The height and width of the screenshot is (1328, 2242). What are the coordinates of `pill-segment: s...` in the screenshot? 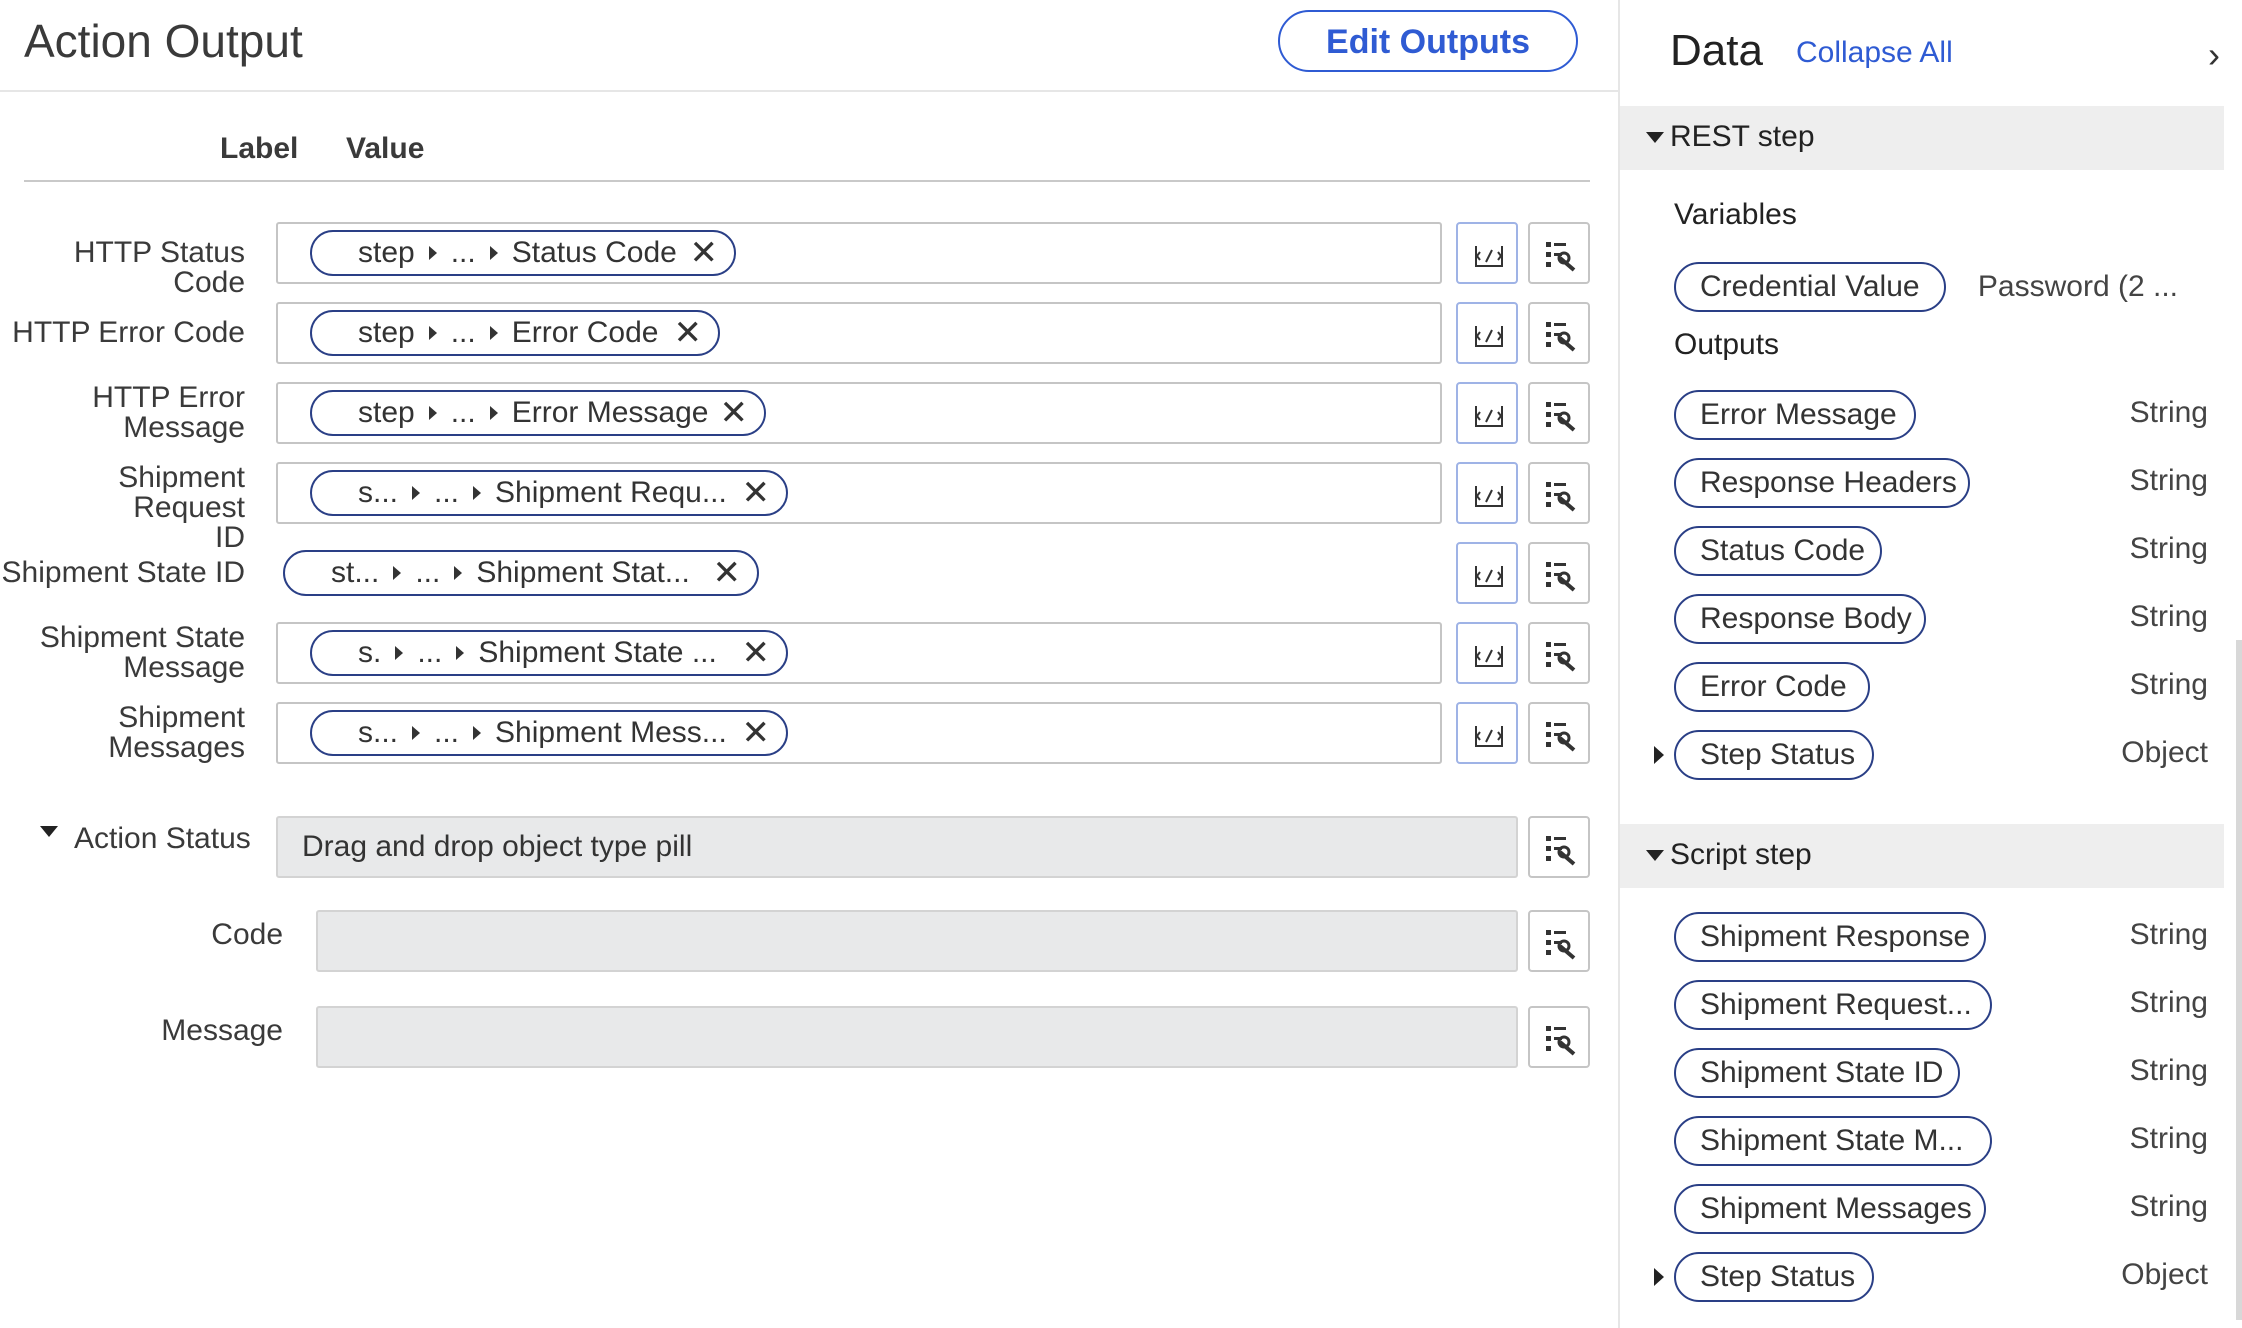 It's located at (378, 492).